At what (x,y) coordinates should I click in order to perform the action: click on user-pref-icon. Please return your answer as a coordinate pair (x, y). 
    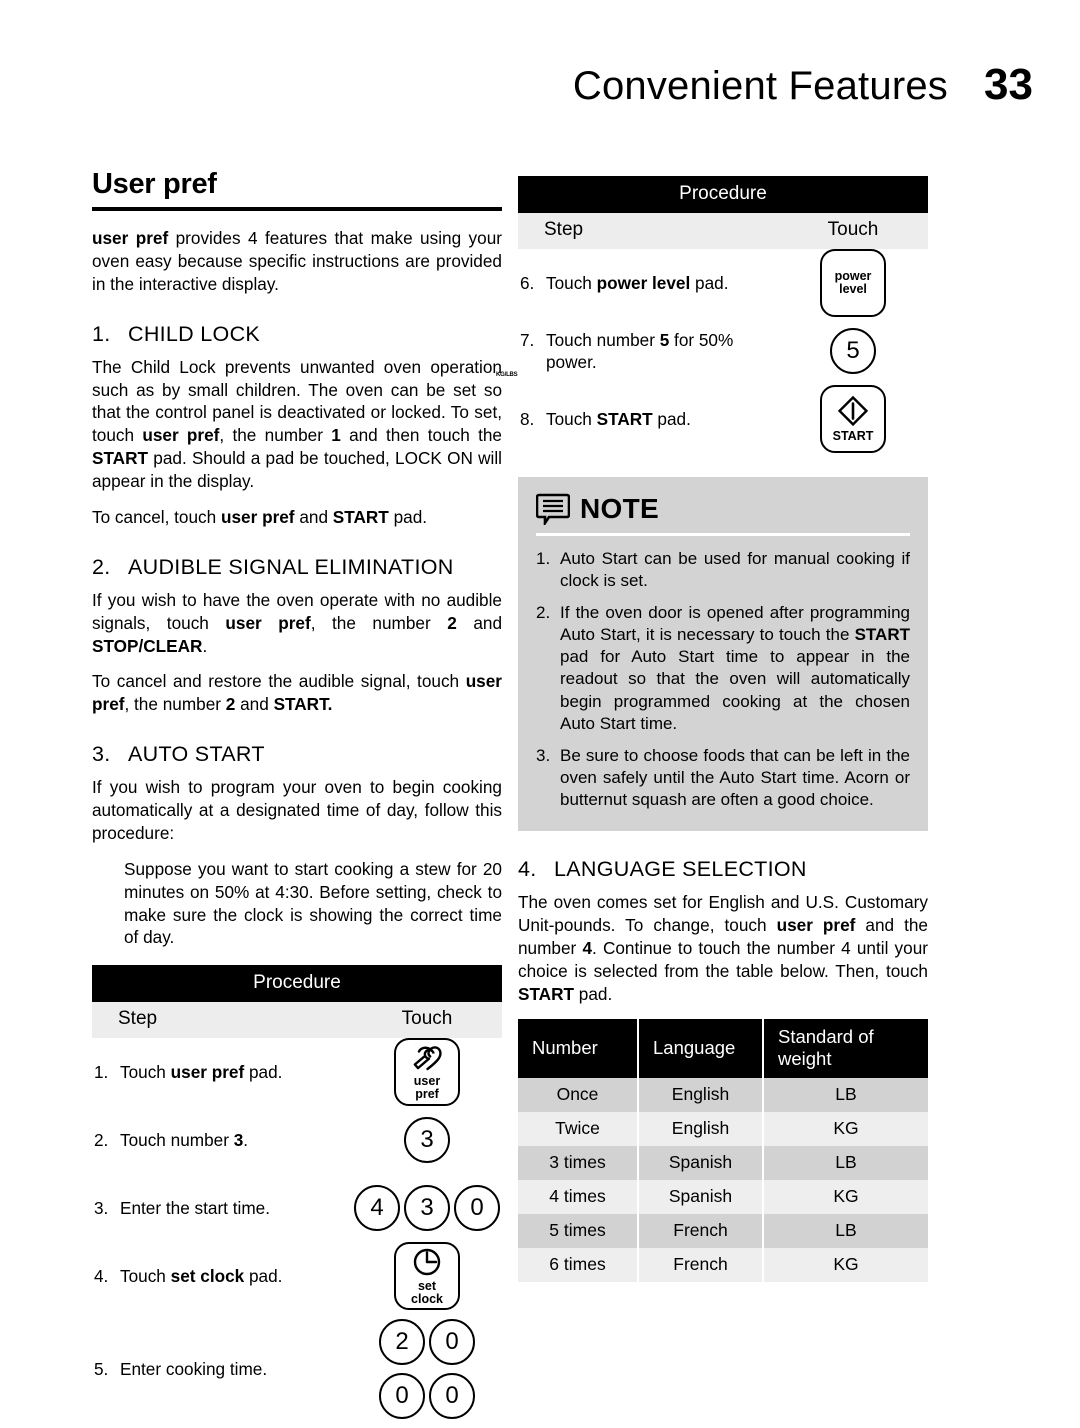
    Looking at the image, I should click on (427, 1058).